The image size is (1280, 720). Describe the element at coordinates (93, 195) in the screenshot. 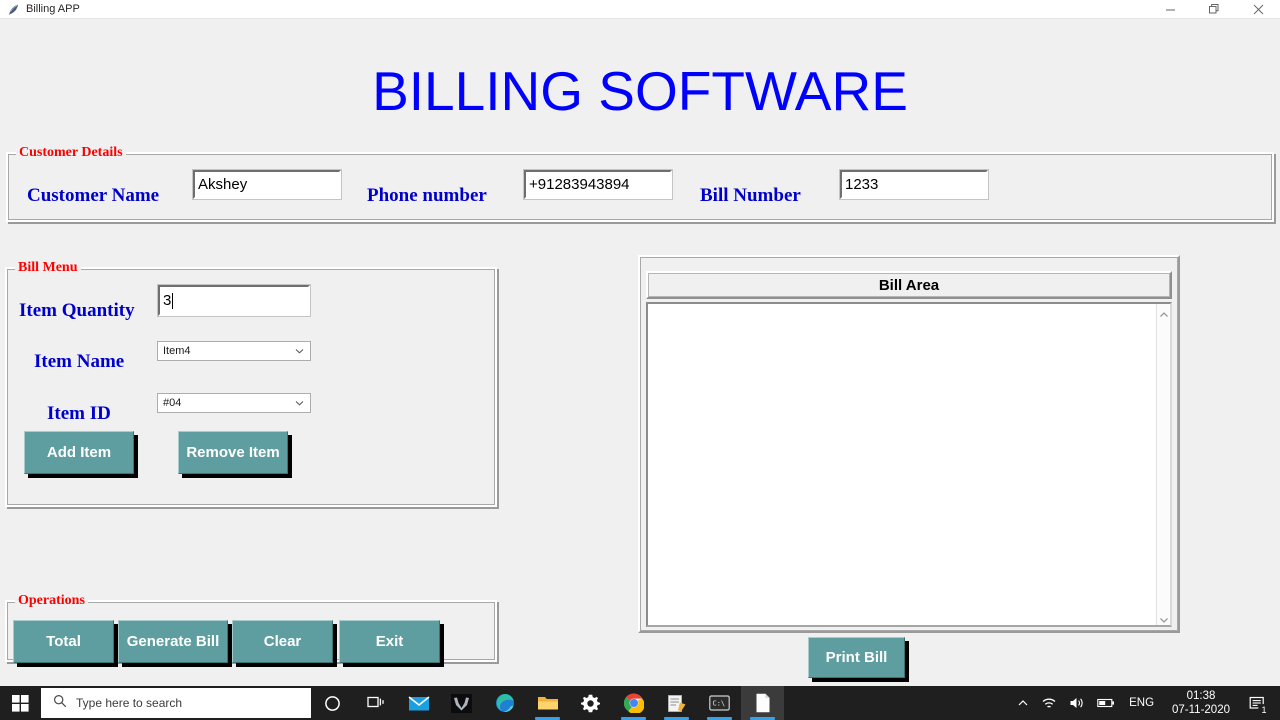

I see `customer-name-label: Customer Name` at that location.